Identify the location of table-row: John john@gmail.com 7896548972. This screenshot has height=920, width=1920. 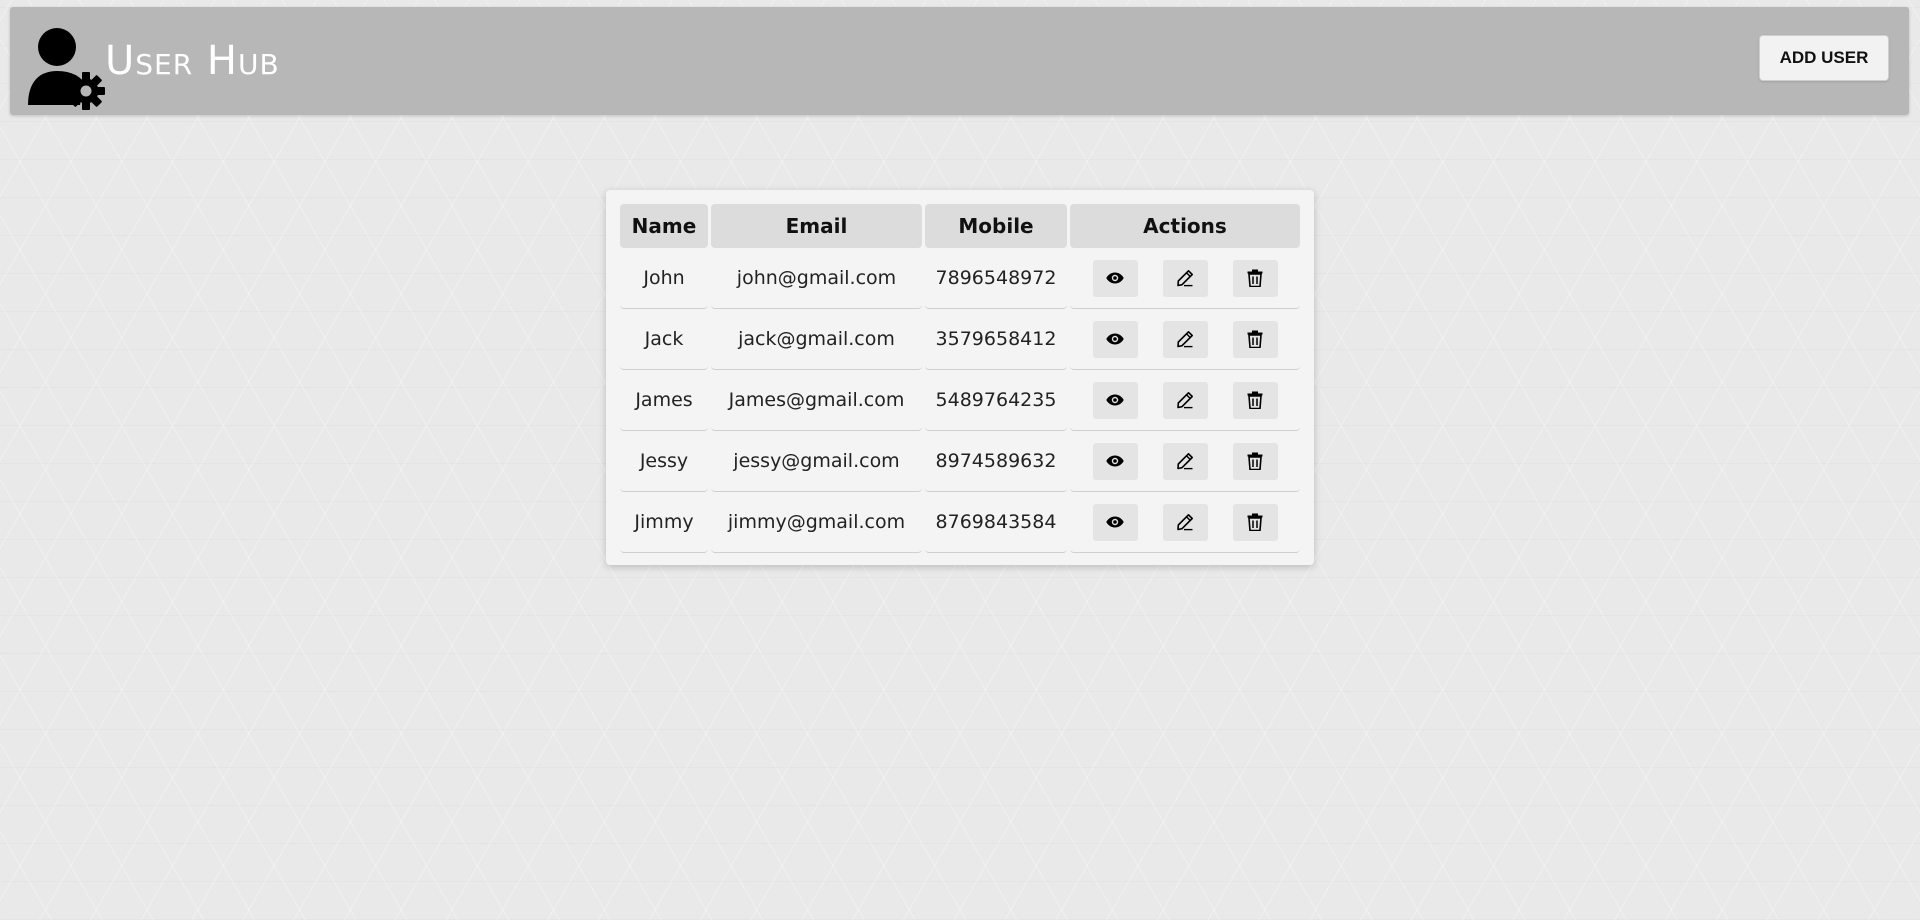
(960, 278).